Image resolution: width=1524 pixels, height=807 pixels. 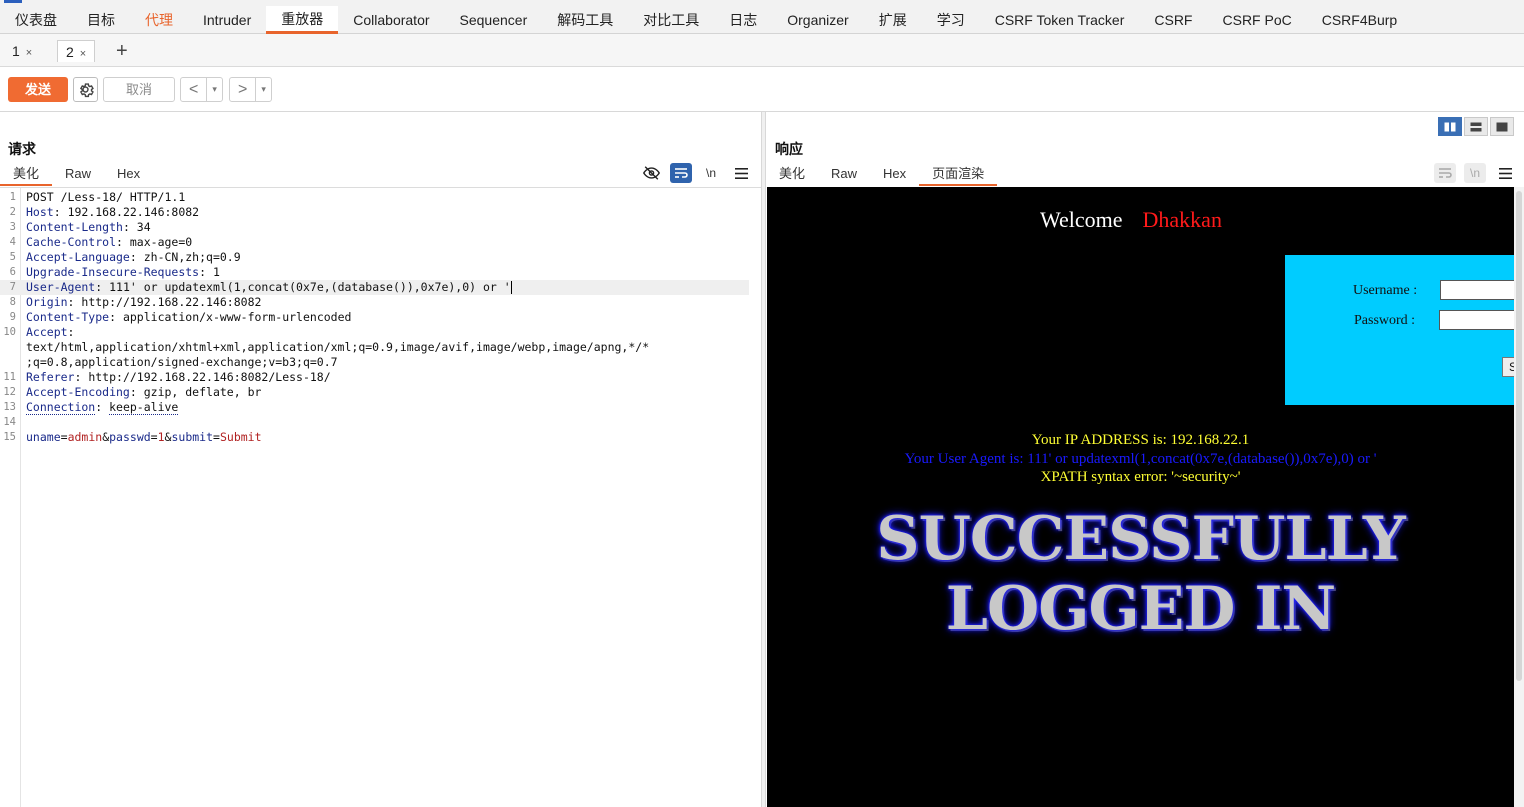 I want to click on password-input, so click(x=1476, y=320).